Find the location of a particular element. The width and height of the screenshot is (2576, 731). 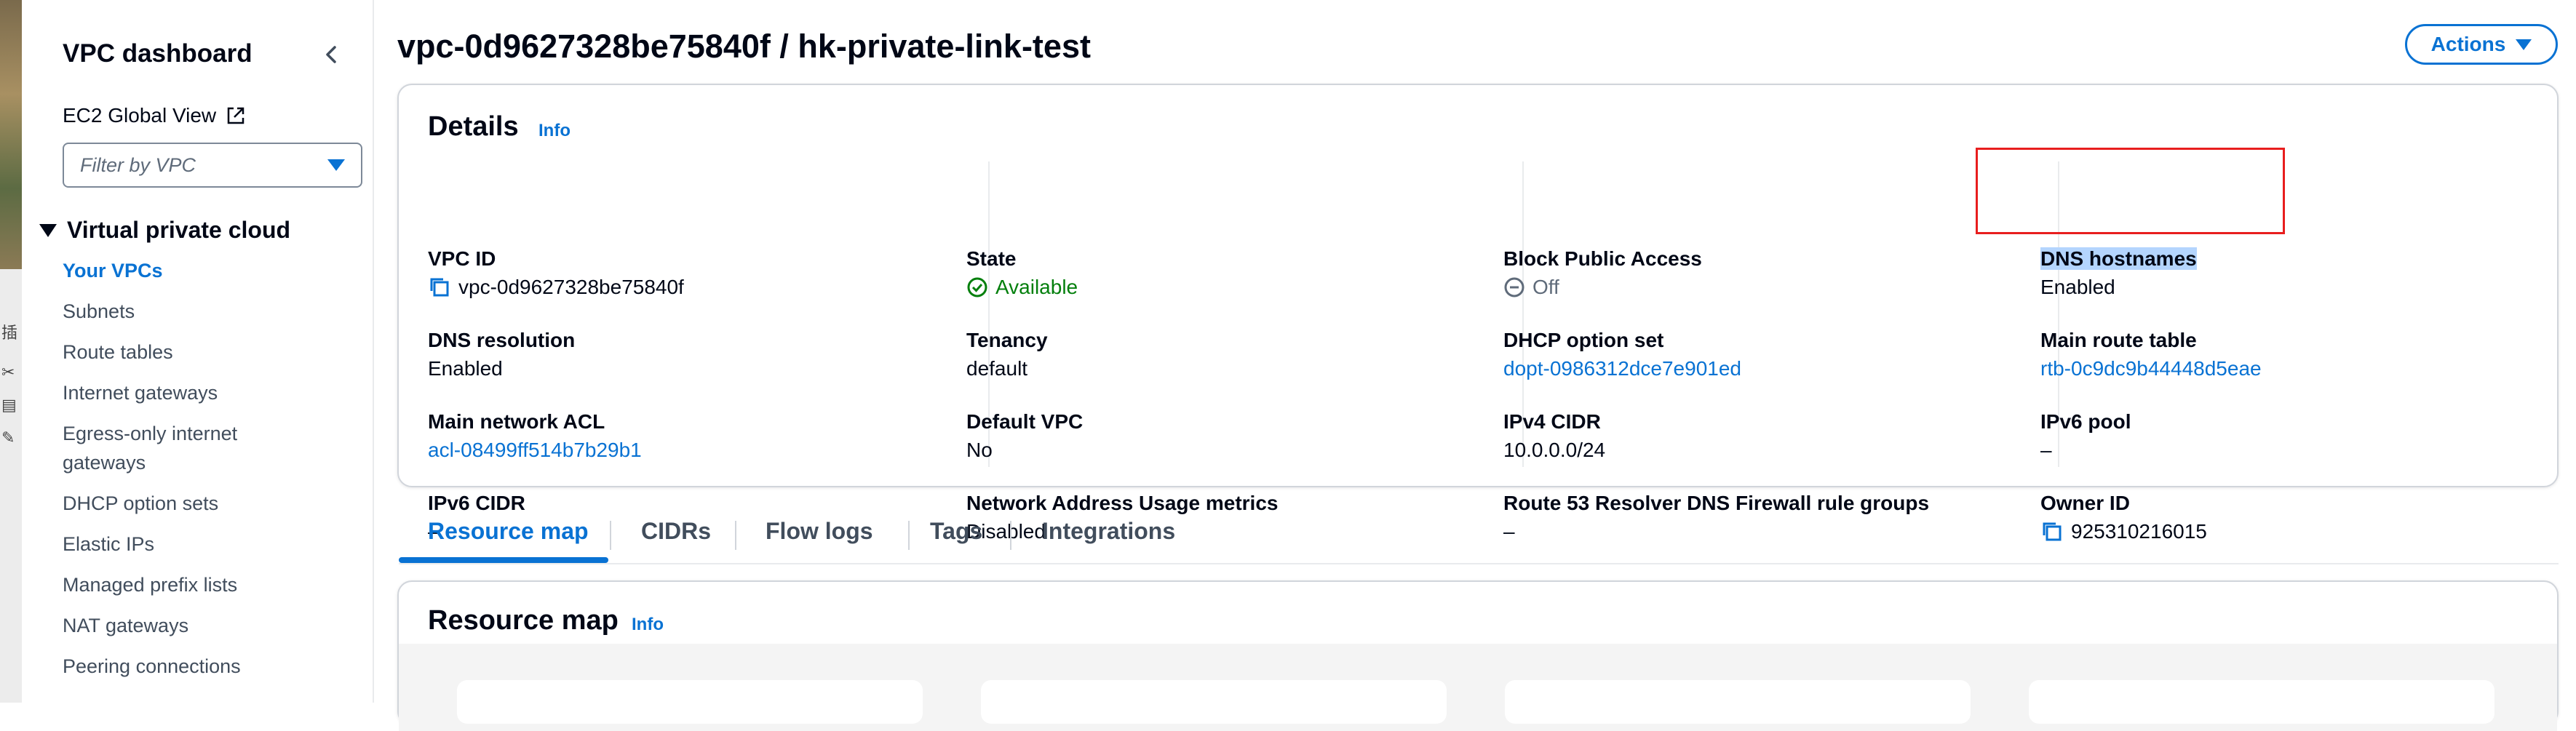

vpc-id-field: VPC ID vpc-0d9627328be75840f is located at coordinates (556, 273).